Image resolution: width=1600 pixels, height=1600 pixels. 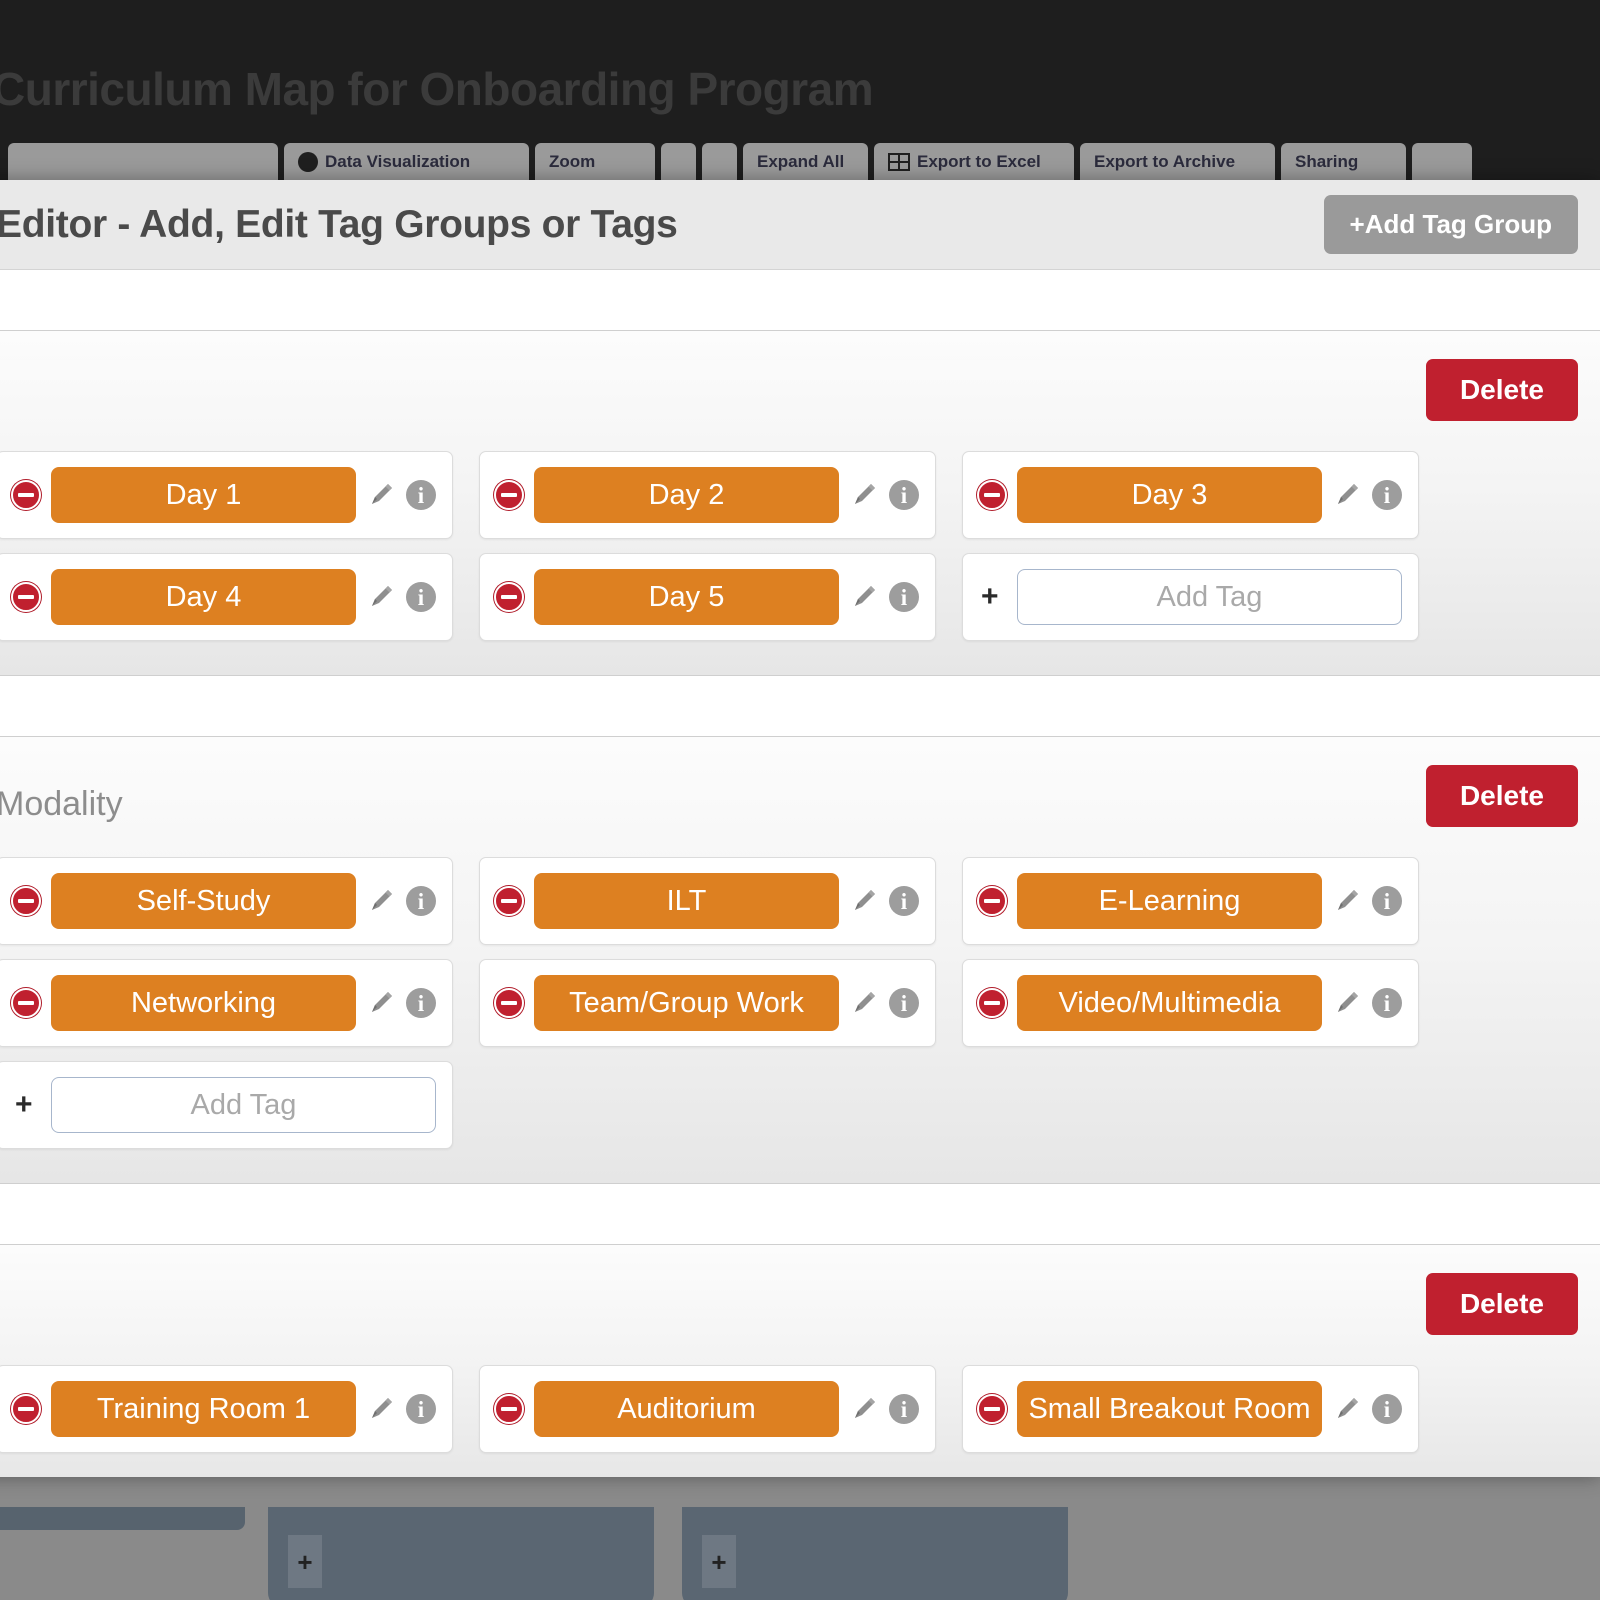 What do you see at coordinates (800, 1214) in the screenshot?
I see `section-gap` at bounding box center [800, 1214].